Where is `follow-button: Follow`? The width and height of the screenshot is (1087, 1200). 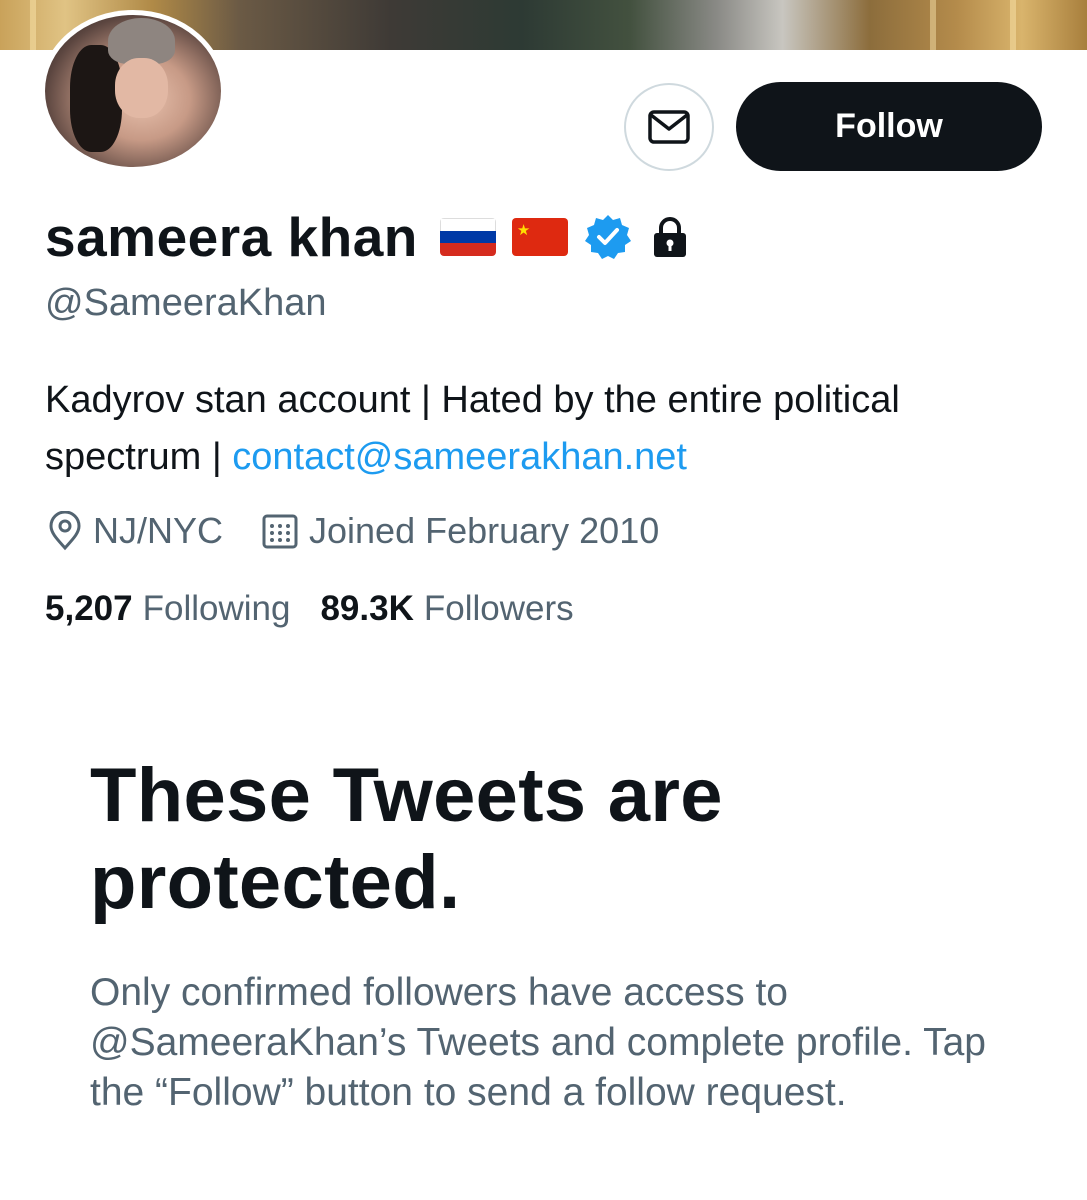
follow-button: Follow is located at coordinates (889, 126).